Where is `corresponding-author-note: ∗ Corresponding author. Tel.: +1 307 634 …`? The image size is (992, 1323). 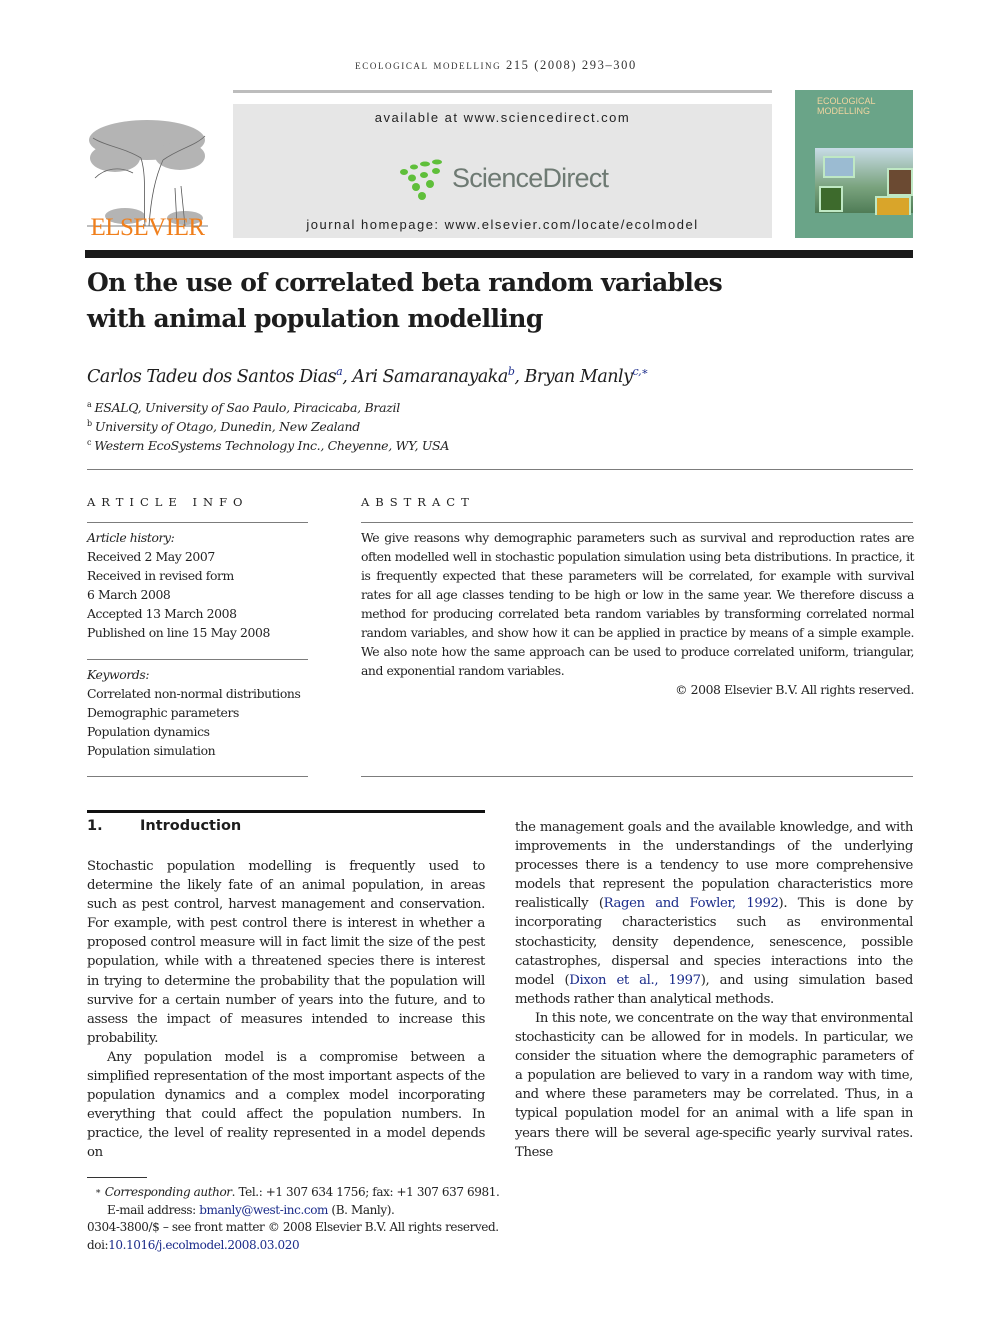 corresponding-author-note: ∗ Corresponding author. Tel.: +1 307 634 … is located at coordinates (297, 1192).